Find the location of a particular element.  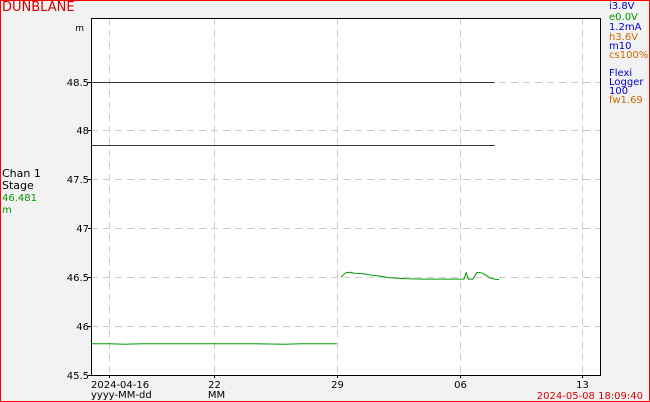

y-tick-label: 48.5 is located at coordinates (78, 83).